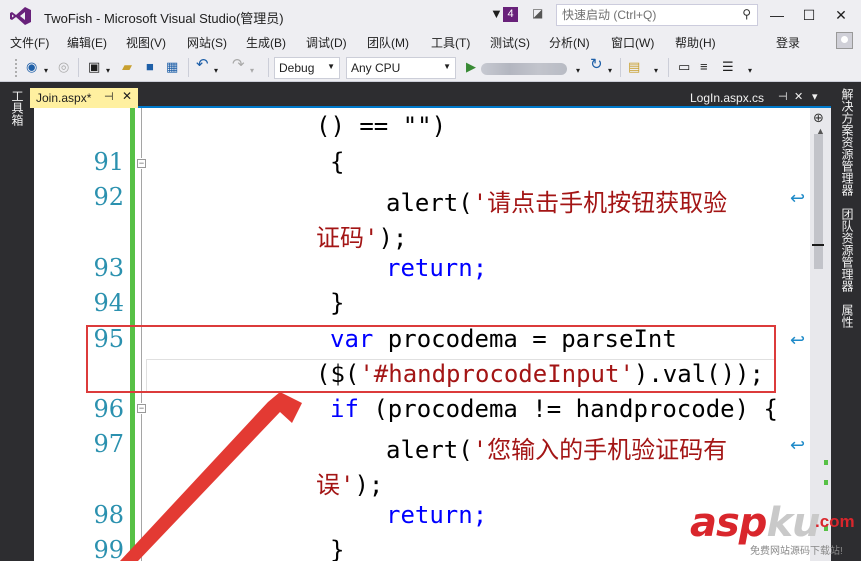  Describe the element at coordinates (450, 42) in the screenshot. I see `menu-tools: 工具(T)` at that location.